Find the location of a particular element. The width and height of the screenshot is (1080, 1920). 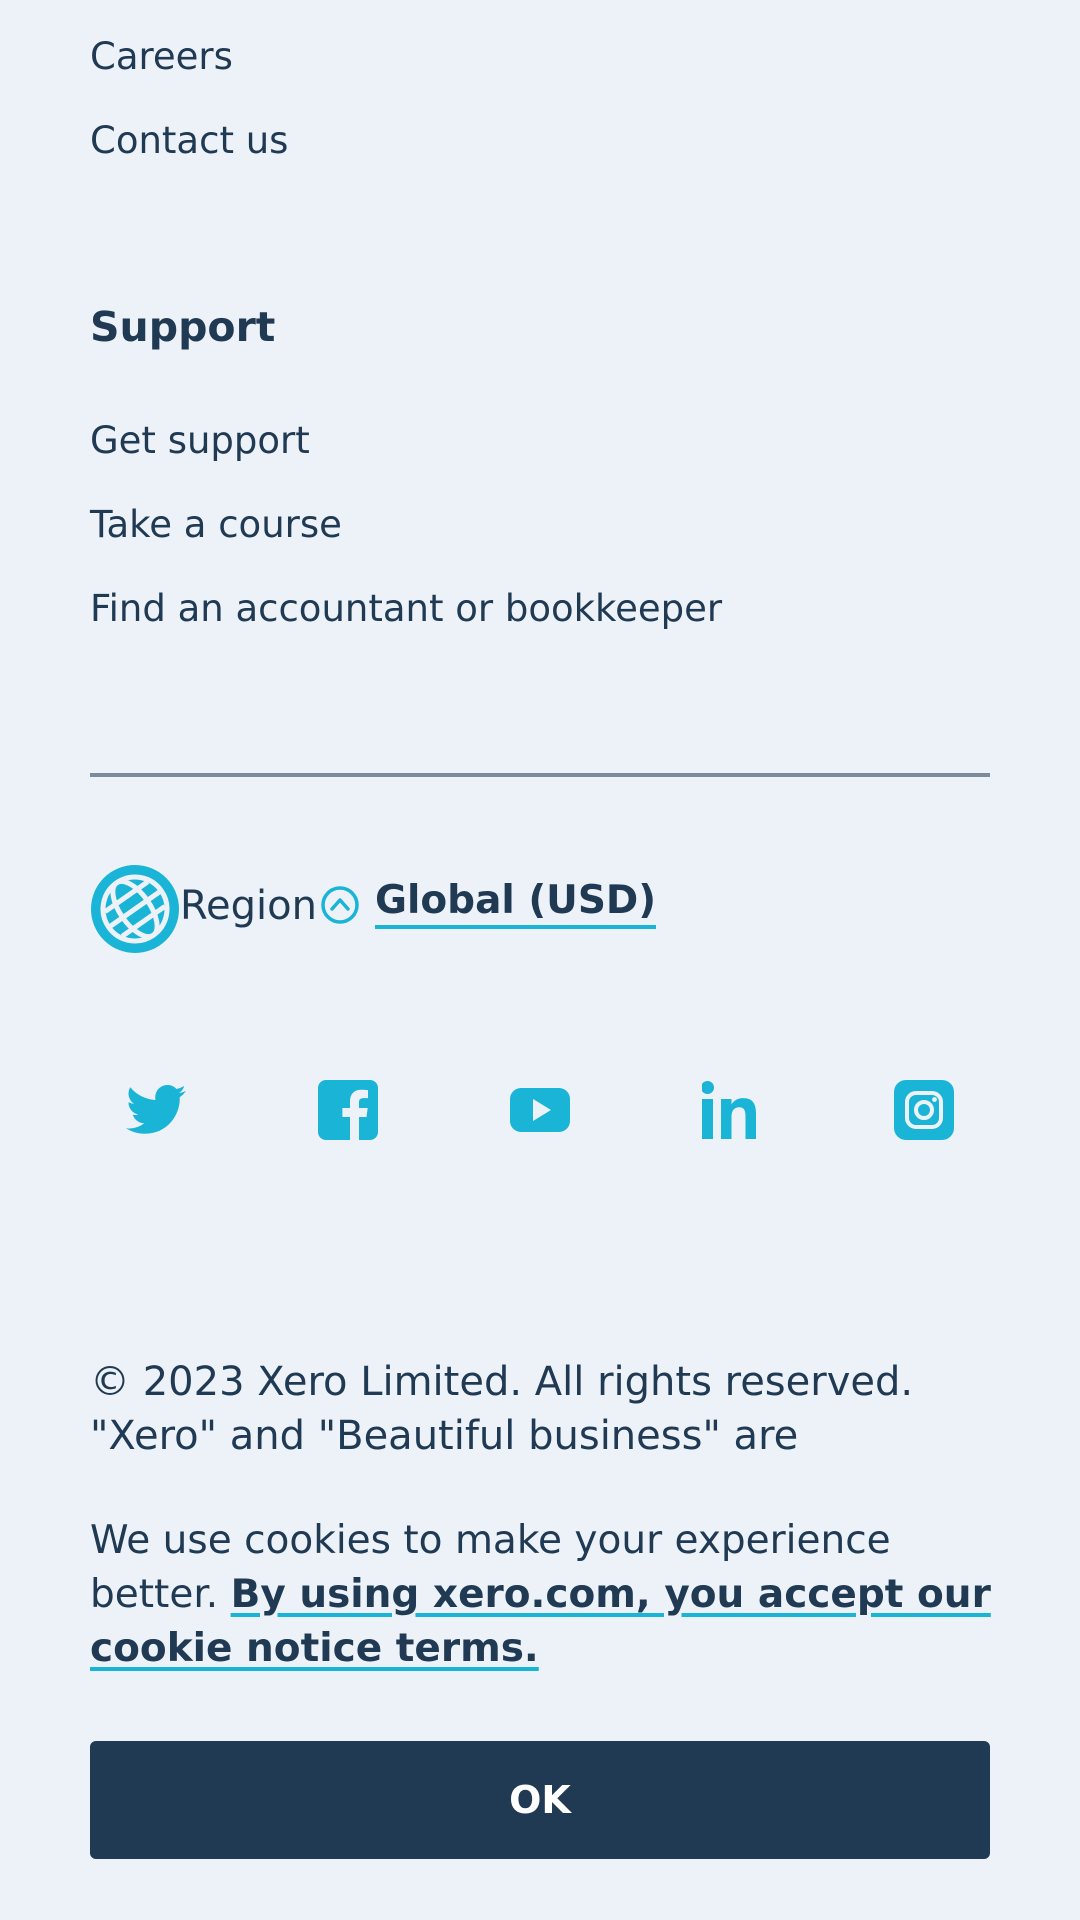

twitter-link is located at coordinates (156, 1110).